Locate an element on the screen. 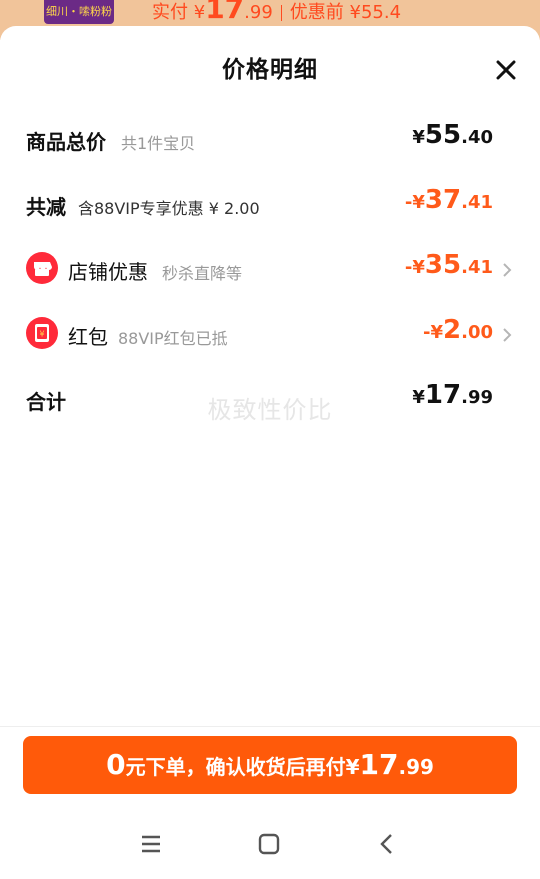  shop-discount-currency: -¥ is located at coordinates (414, 267).